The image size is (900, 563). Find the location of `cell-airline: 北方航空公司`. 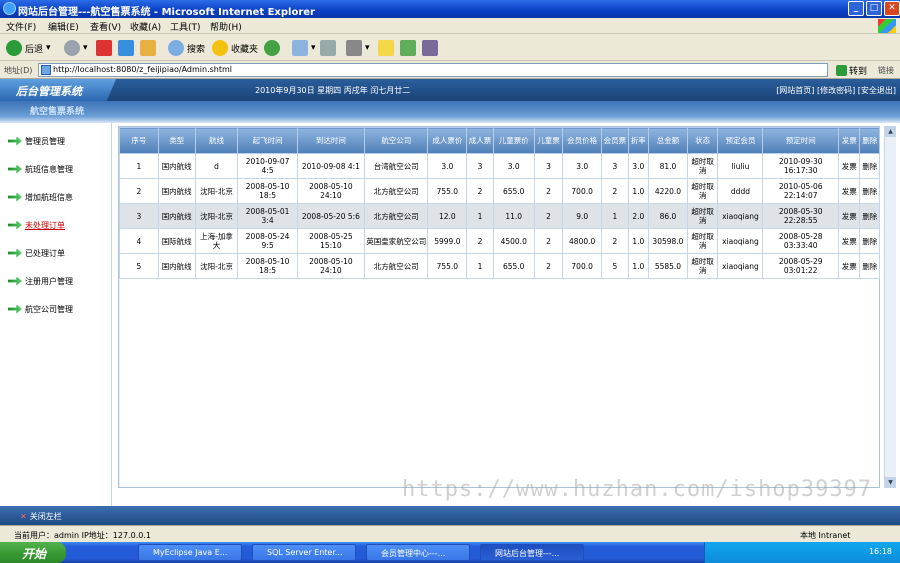

cell-airline: 北方航空公司 is located at coordinates (396, 191).